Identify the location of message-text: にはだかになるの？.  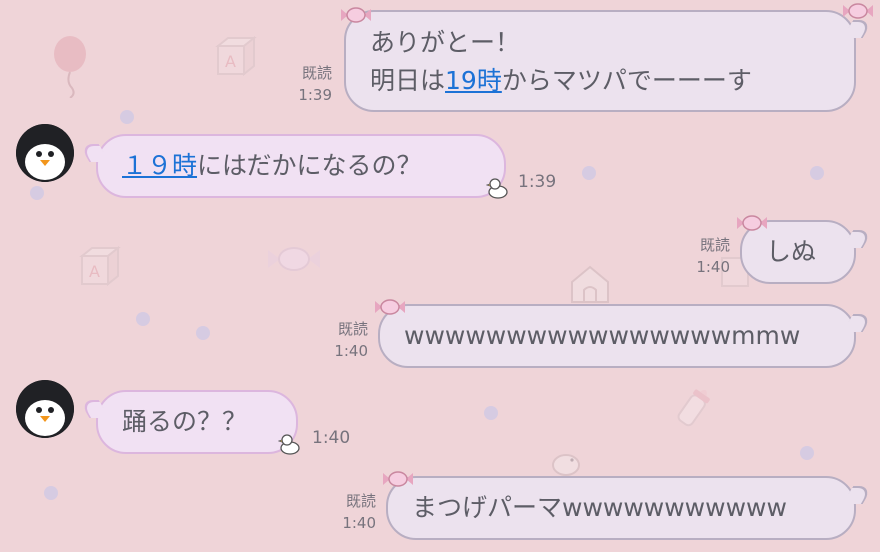
(309, 165).